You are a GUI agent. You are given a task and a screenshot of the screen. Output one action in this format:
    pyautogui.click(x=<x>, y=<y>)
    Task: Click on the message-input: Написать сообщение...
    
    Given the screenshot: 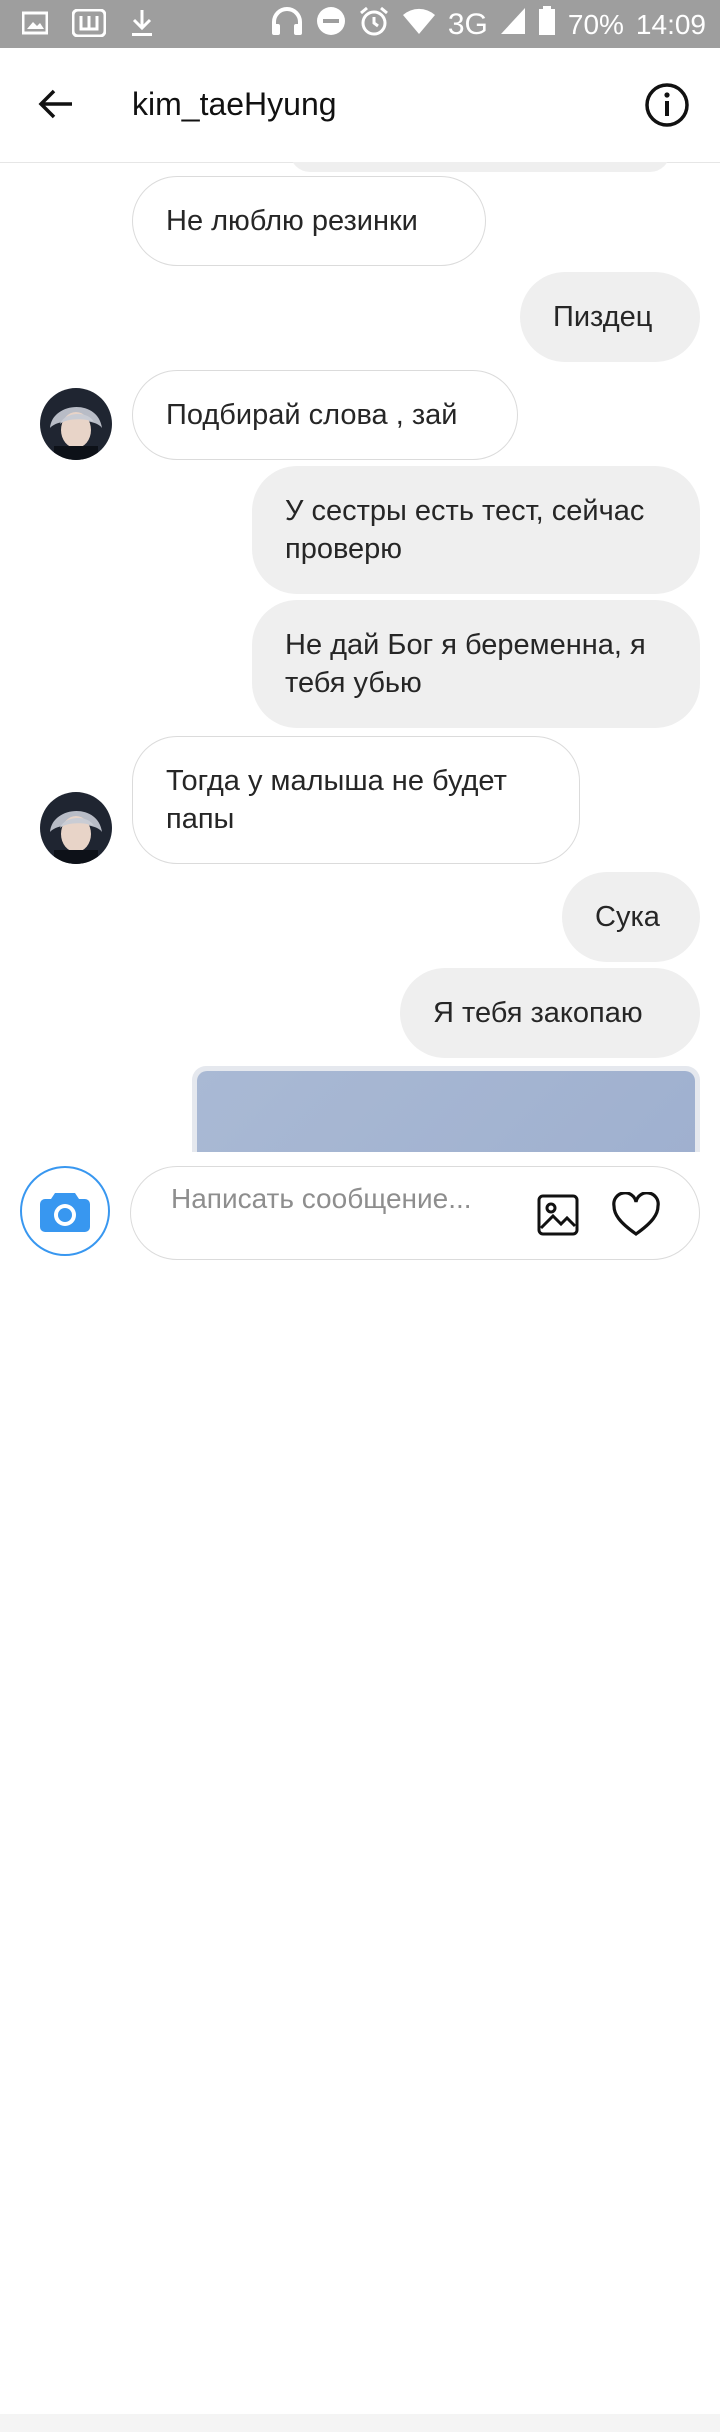 What is the action you would take?
    pyautogui.click(x=415, y=1213)
    